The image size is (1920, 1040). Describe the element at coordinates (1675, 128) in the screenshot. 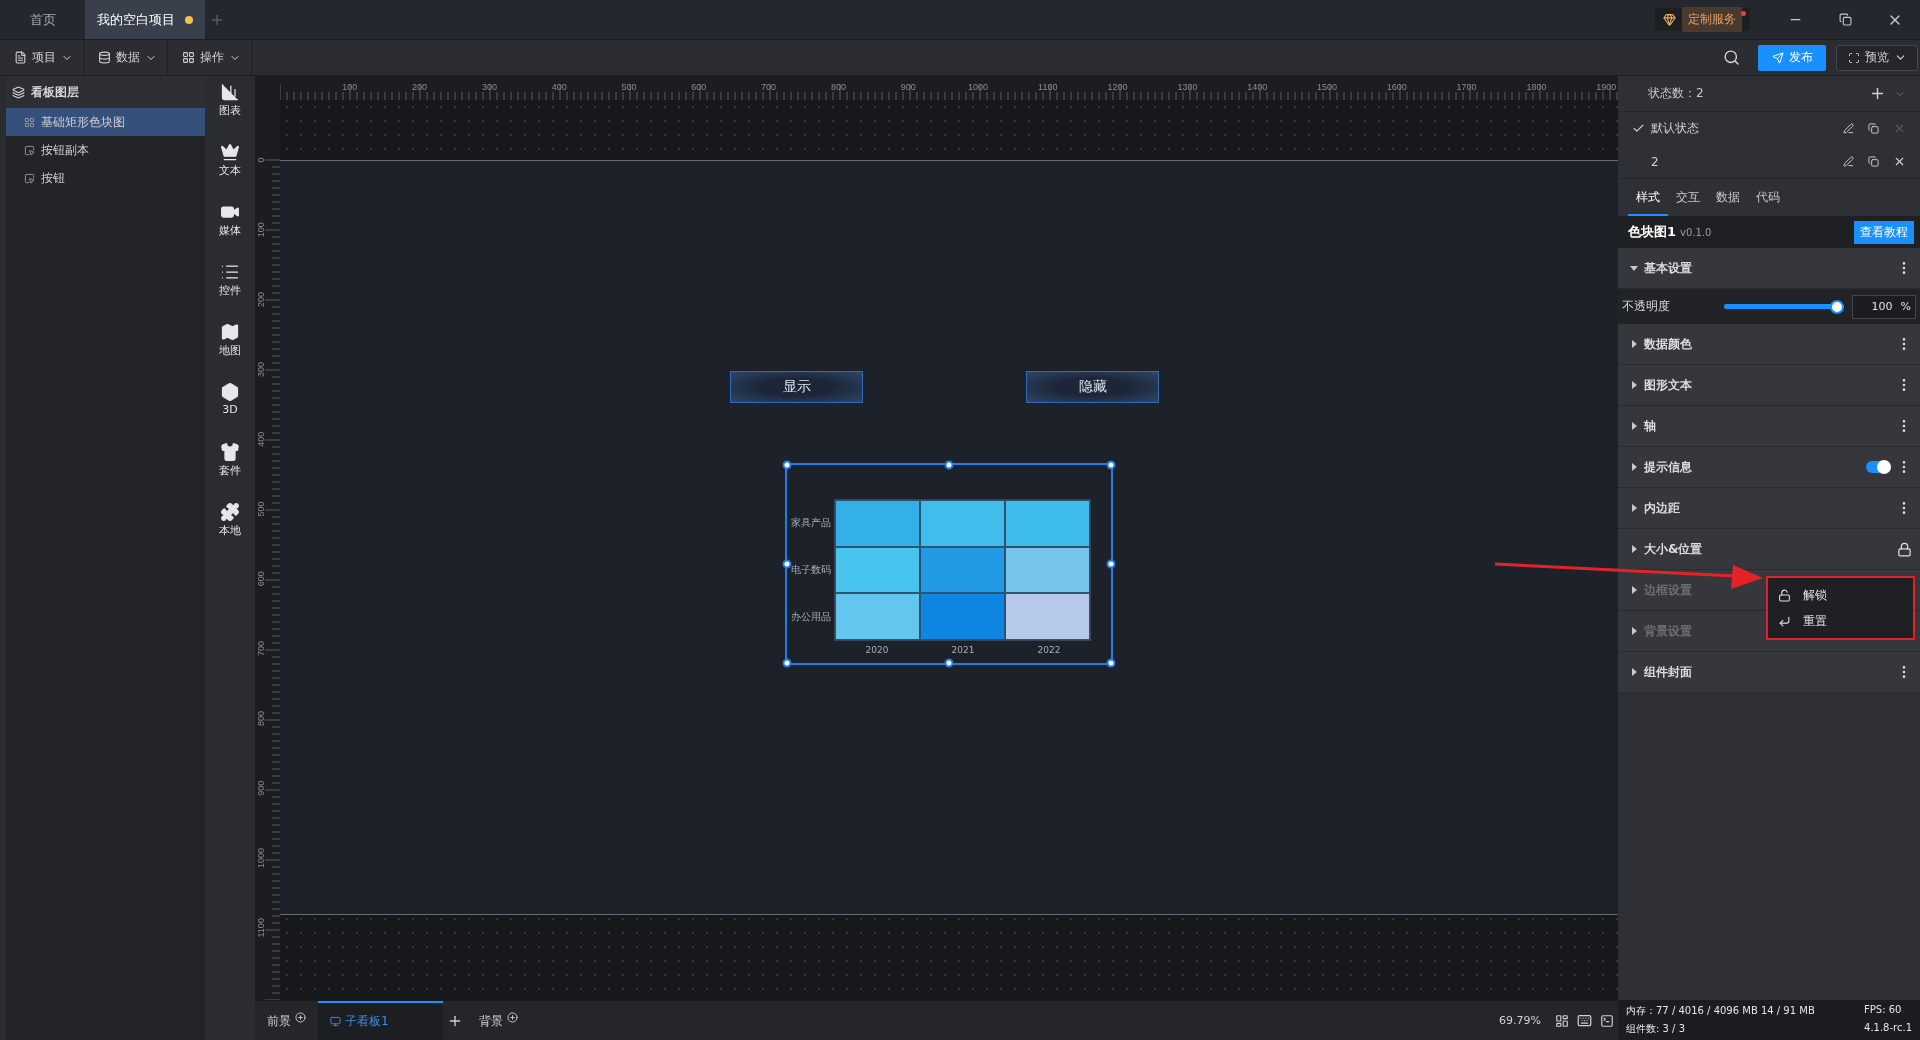

I see `state-name: 默认状态` at that location.